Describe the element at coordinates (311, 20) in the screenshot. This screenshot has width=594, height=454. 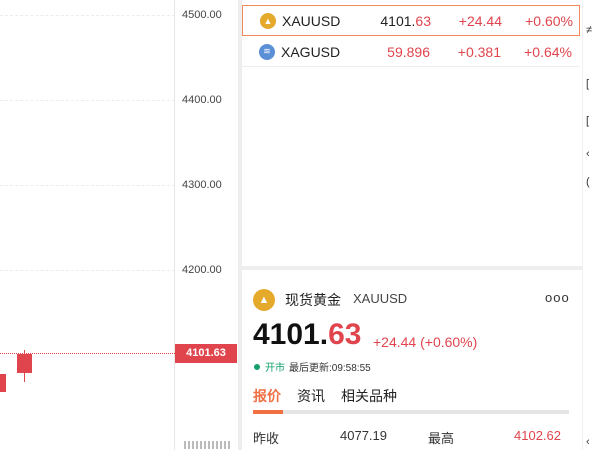
I see `symbol: XAUUSD` at that location.